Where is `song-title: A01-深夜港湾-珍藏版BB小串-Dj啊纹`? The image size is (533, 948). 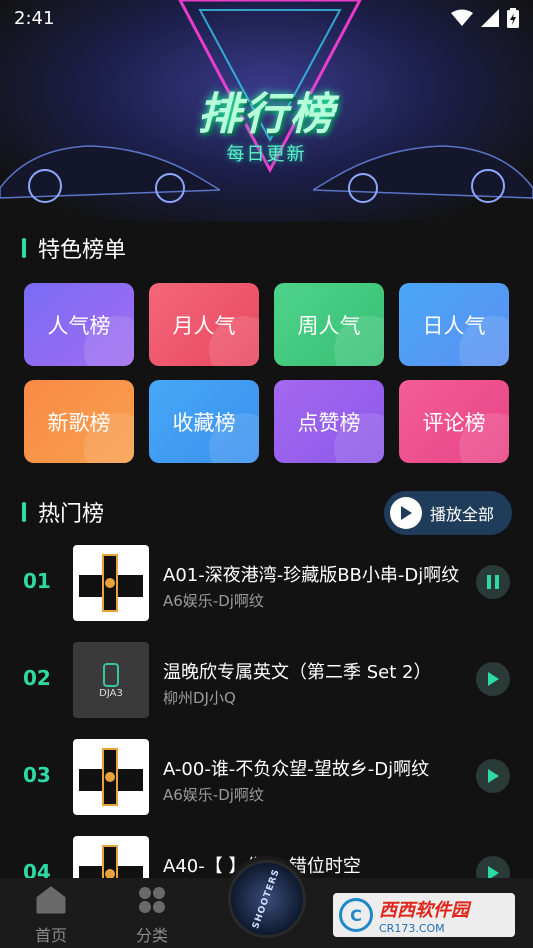
song-title: A01-深夜港湾-珍藏版BB小串-Dj啊纹 is located at coordinates (311, 575).